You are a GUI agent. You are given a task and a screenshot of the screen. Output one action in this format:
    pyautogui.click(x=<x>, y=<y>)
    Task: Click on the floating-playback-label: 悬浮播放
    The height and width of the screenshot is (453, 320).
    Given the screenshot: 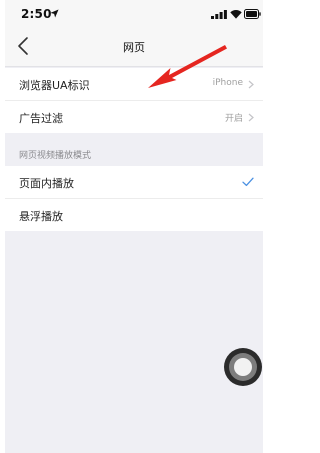 What is the action you would take?
    pyautogui.click(x=41, y=216)
    